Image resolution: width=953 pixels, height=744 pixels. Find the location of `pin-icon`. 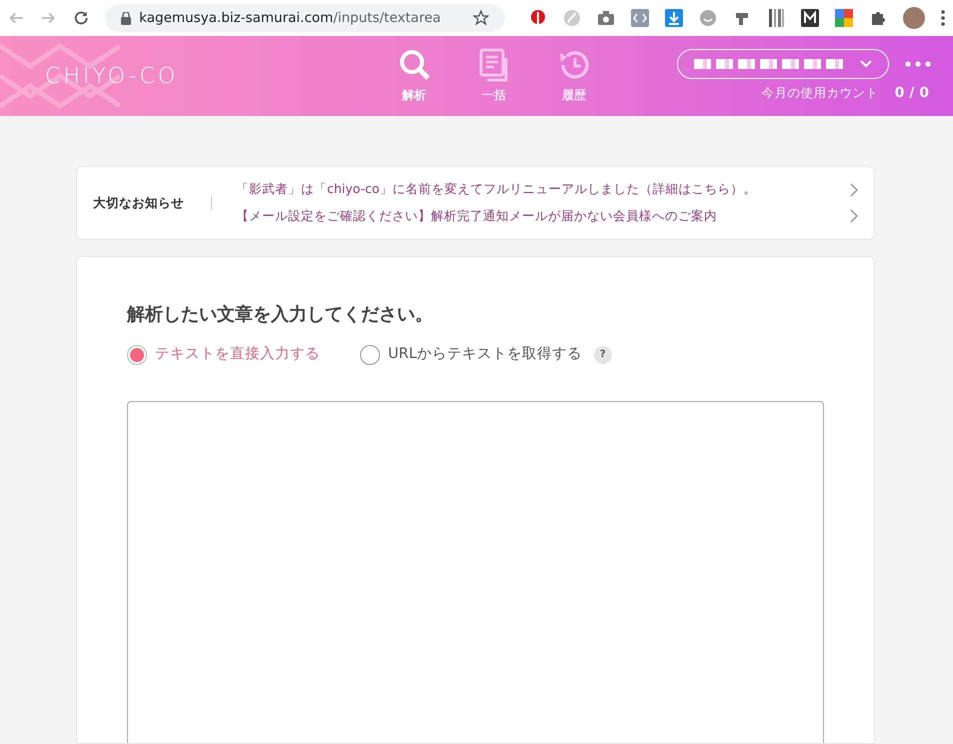

pin-icon is located at coordinates (538, 18).